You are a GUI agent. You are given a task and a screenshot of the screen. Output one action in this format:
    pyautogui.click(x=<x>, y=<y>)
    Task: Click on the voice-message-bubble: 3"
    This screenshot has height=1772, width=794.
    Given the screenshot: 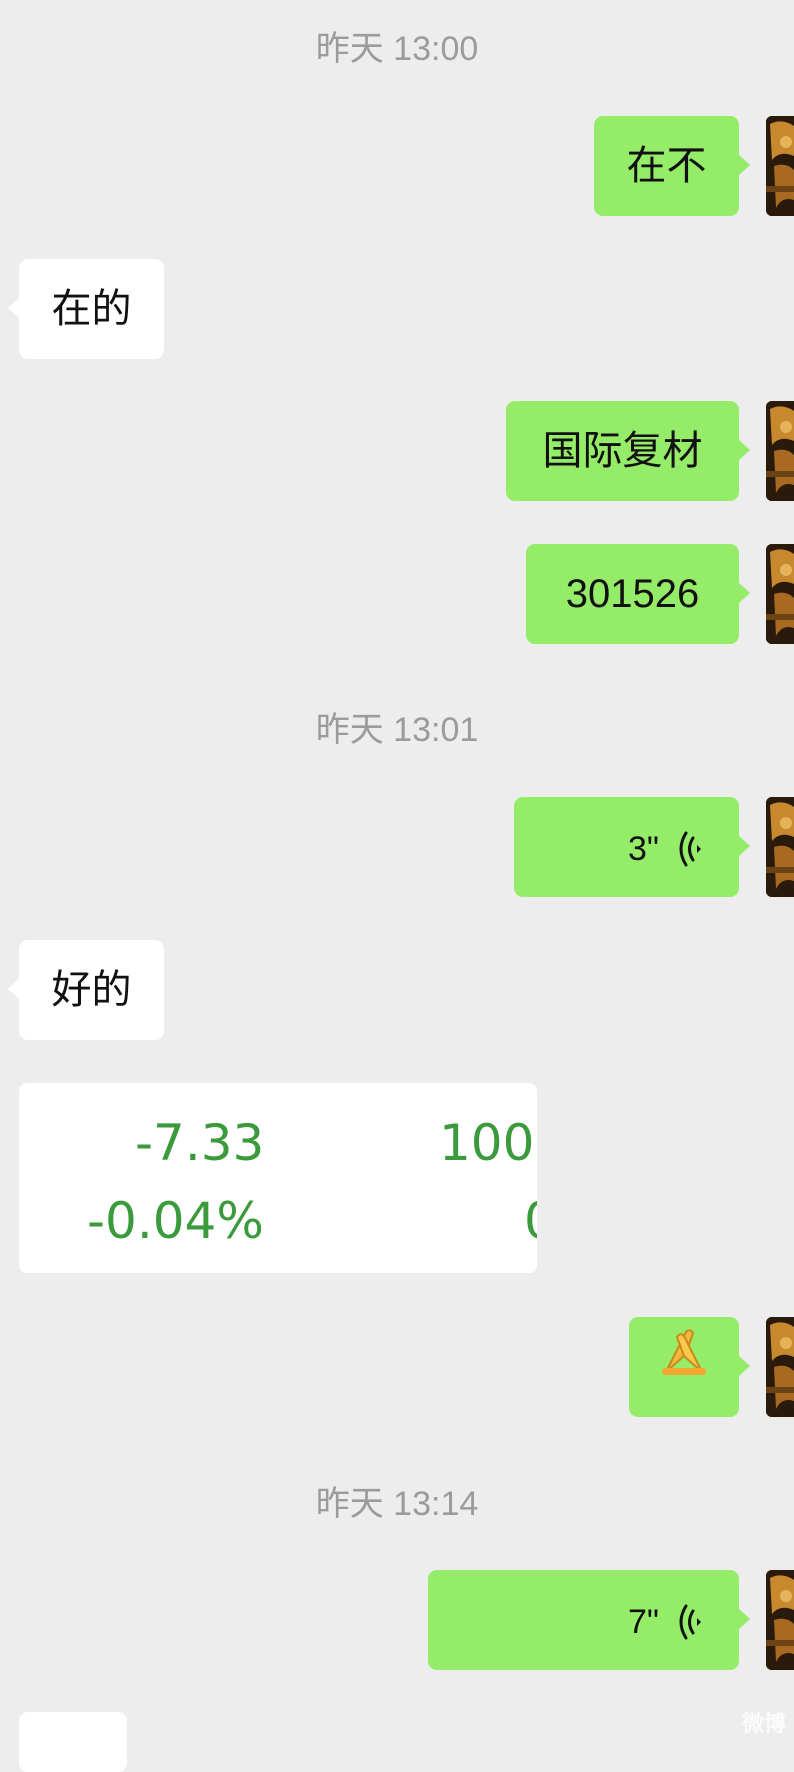 What is the action you would take?
    pyautogui.click(x=632, y=847)
    